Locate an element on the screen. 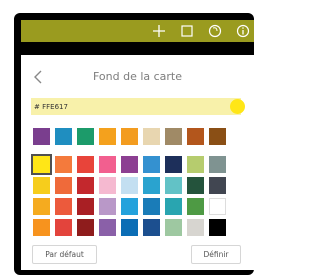 The height and width of the screenshot is (278, 320). recent-colors-row is located at coordinates (129, 136).